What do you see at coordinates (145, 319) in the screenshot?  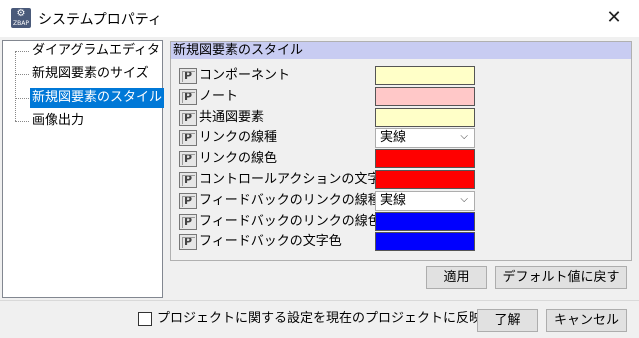 I see `apply-to-project-checkbox` at bounding box center [145, 319].